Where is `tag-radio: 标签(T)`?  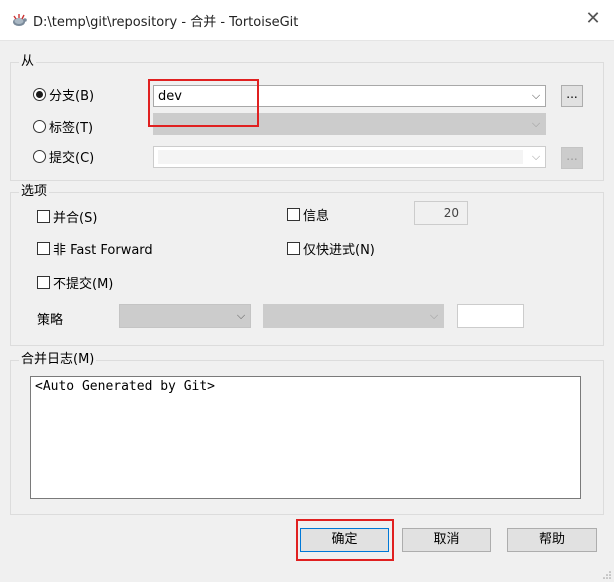
tag-radio: 标签(T) is located at coordinates (63, 126).